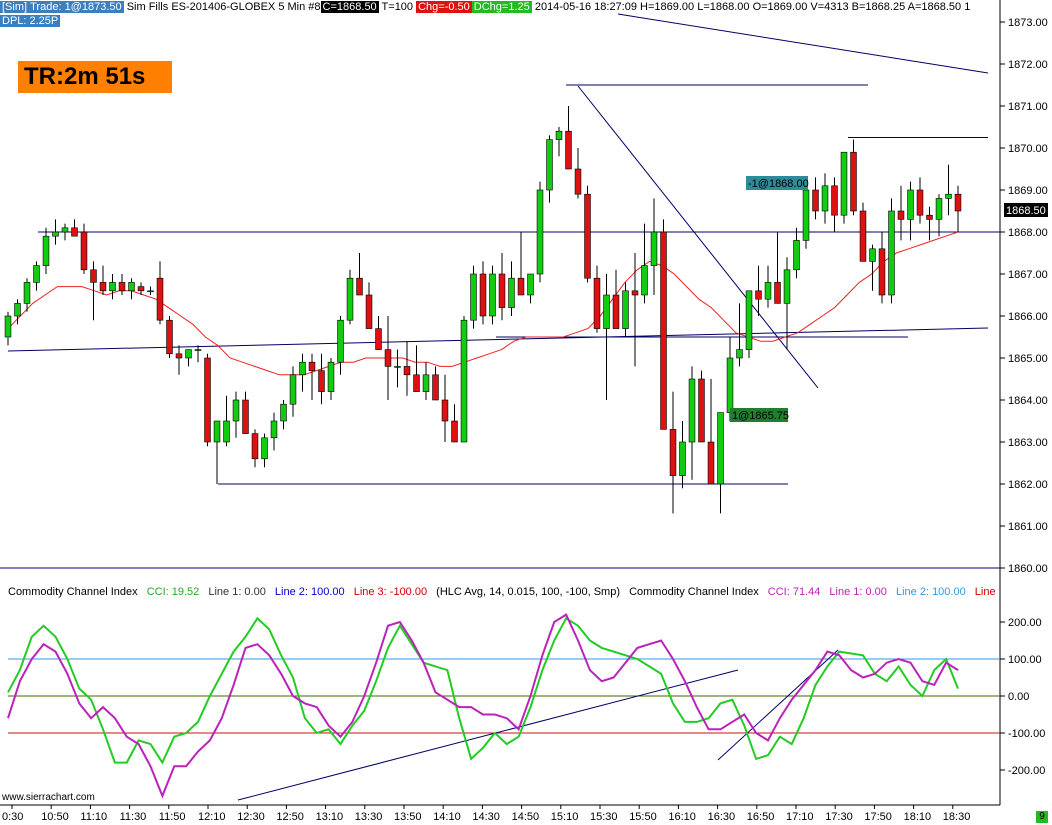 The image size is (1052, 825). Describe the element at coordinates (1028, 485) in the screenshot. I see `price-tick-label: 1862.00` at that location.